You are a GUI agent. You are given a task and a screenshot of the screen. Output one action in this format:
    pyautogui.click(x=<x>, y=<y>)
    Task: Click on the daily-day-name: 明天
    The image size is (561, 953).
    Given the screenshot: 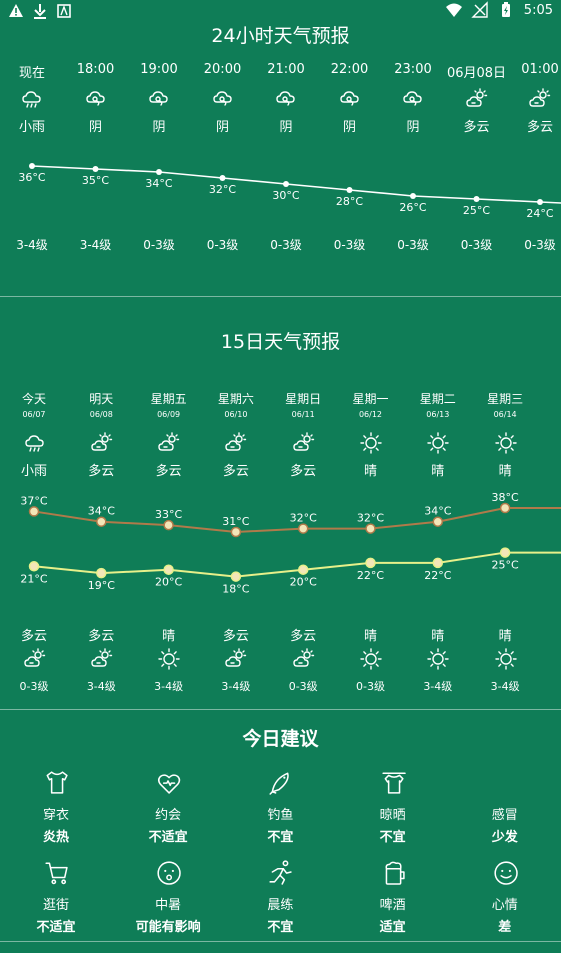 What is the action you would take?
    pyautogui.click(x=101, y=399)
    